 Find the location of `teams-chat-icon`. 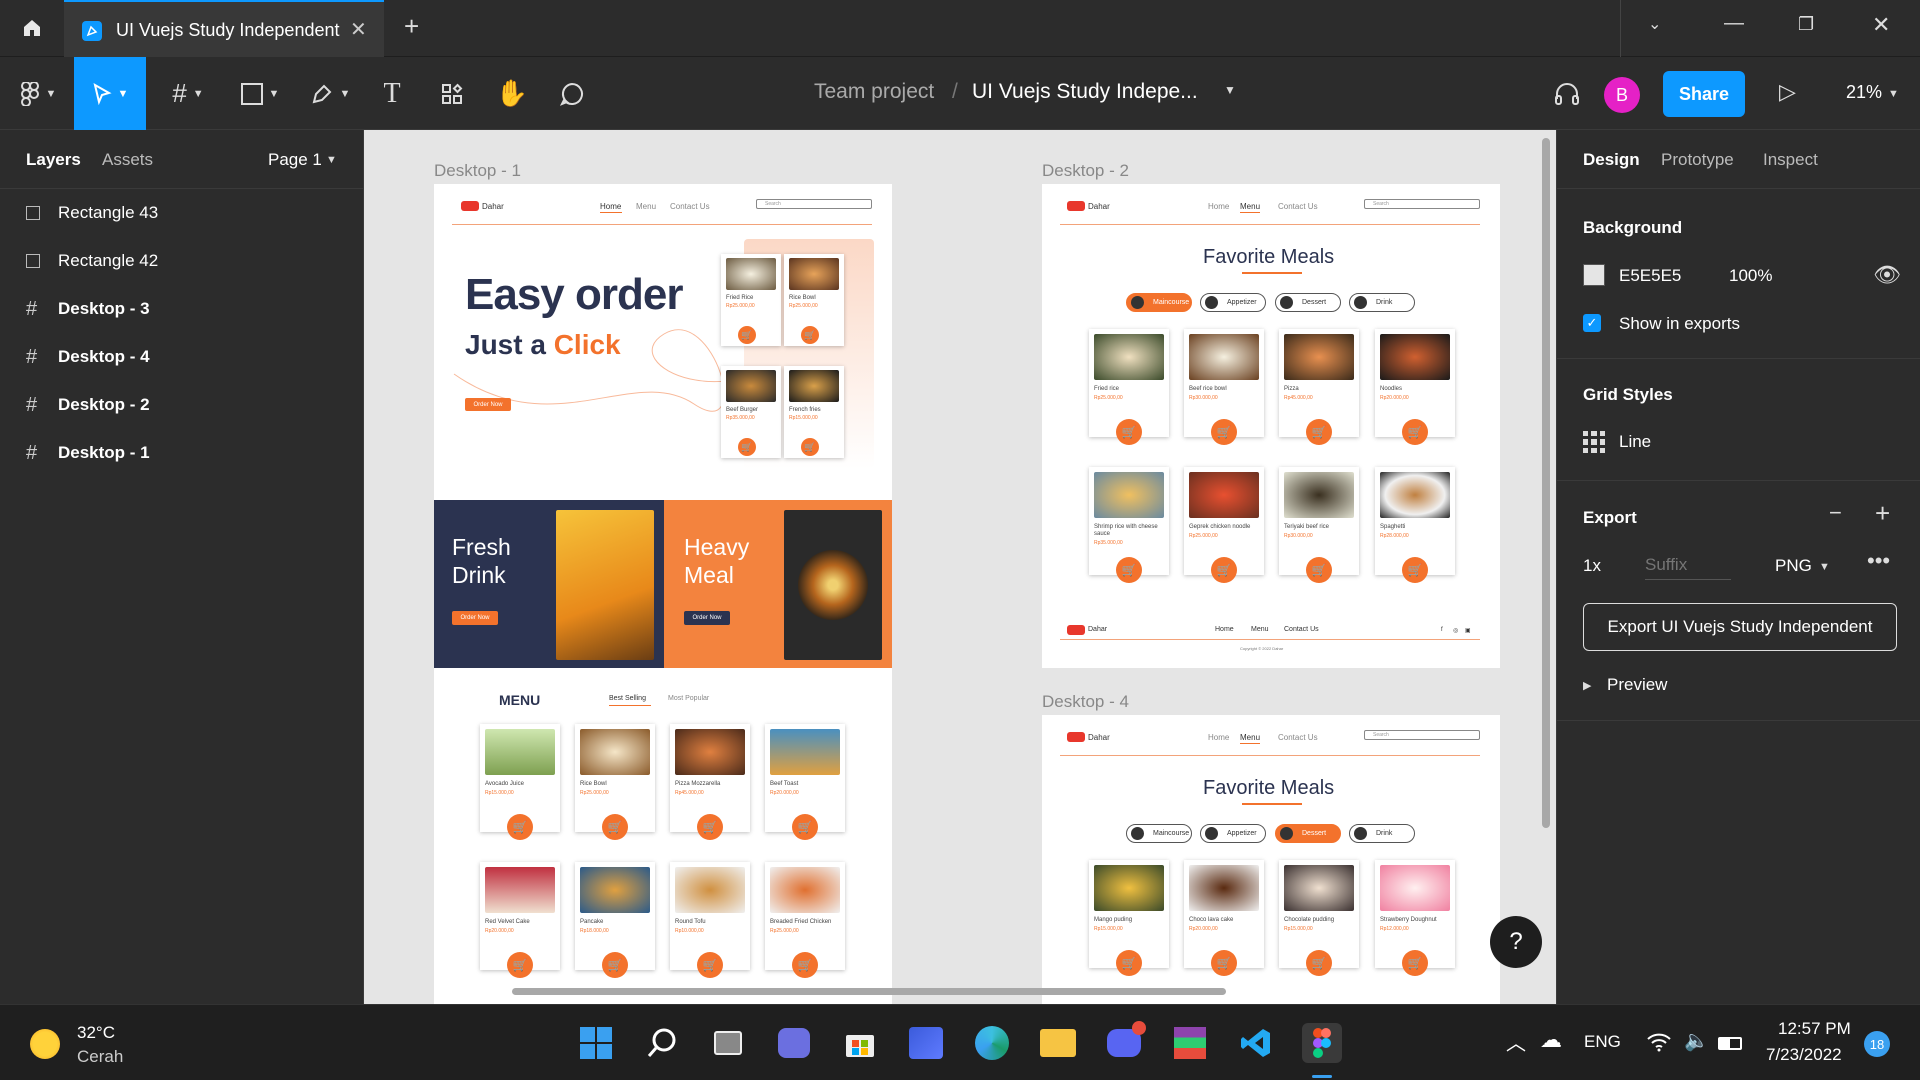

teams-chat-icon is located at coordinates (794, 1043).